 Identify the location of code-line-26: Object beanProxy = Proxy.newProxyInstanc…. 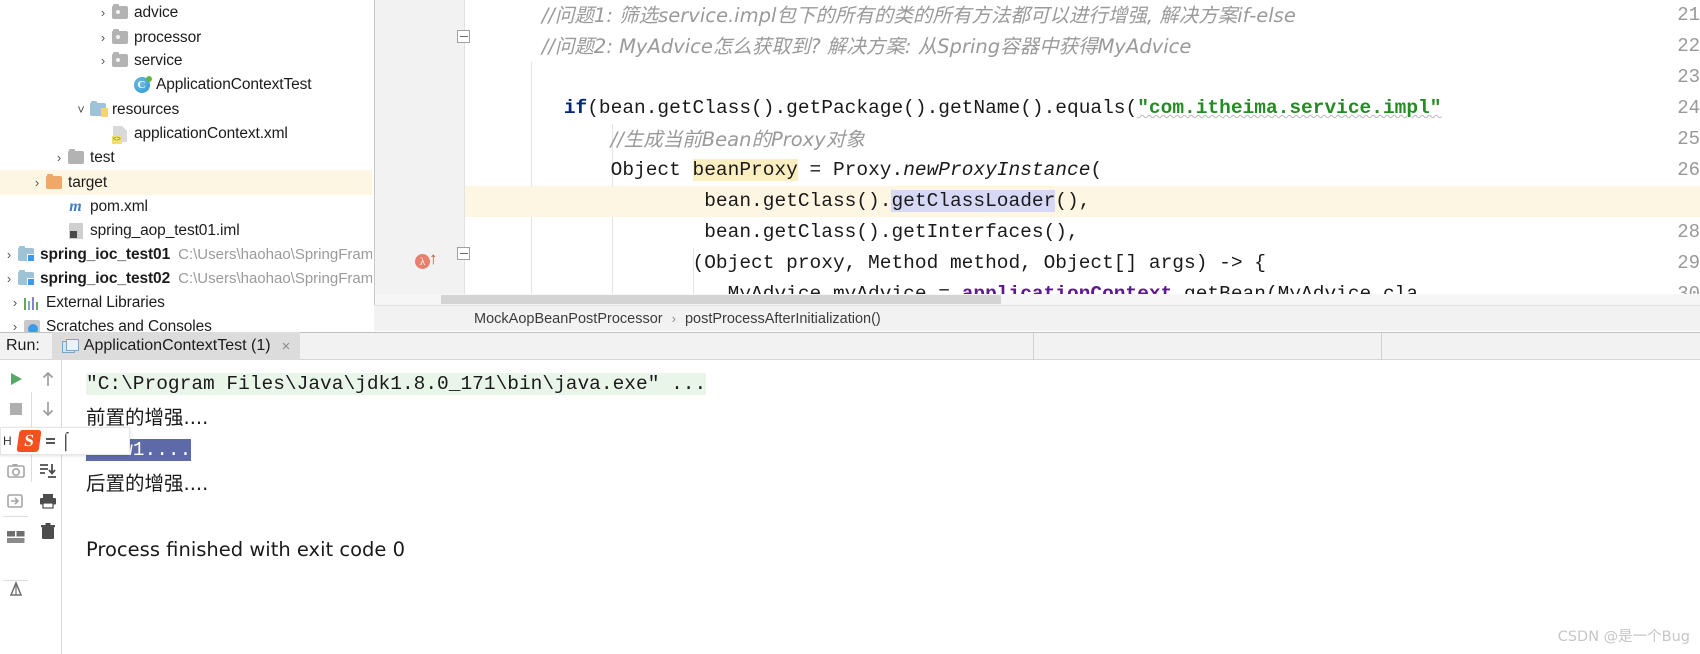
(1082, 170).